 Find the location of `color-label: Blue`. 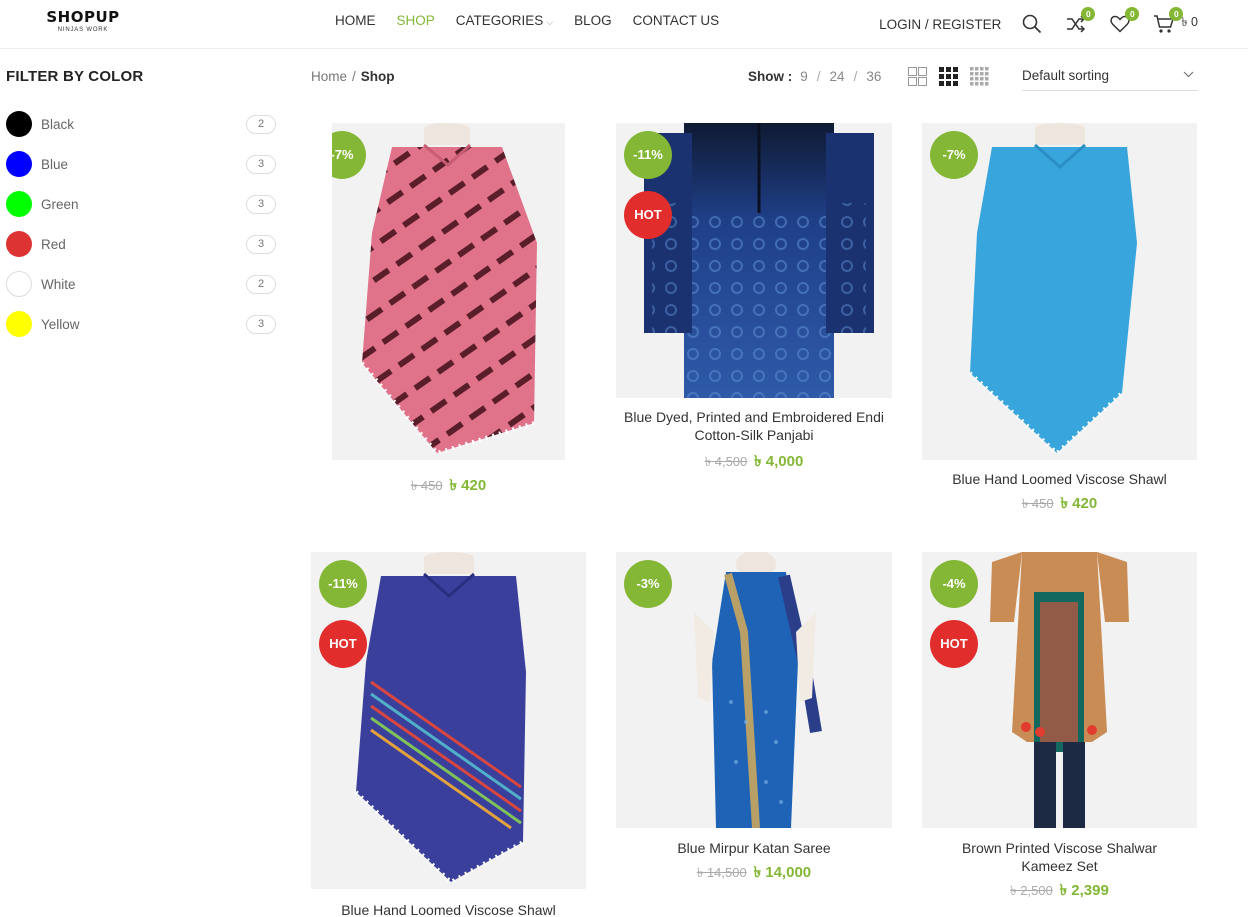

color-label: Blue is located at coordinates (55, 164).